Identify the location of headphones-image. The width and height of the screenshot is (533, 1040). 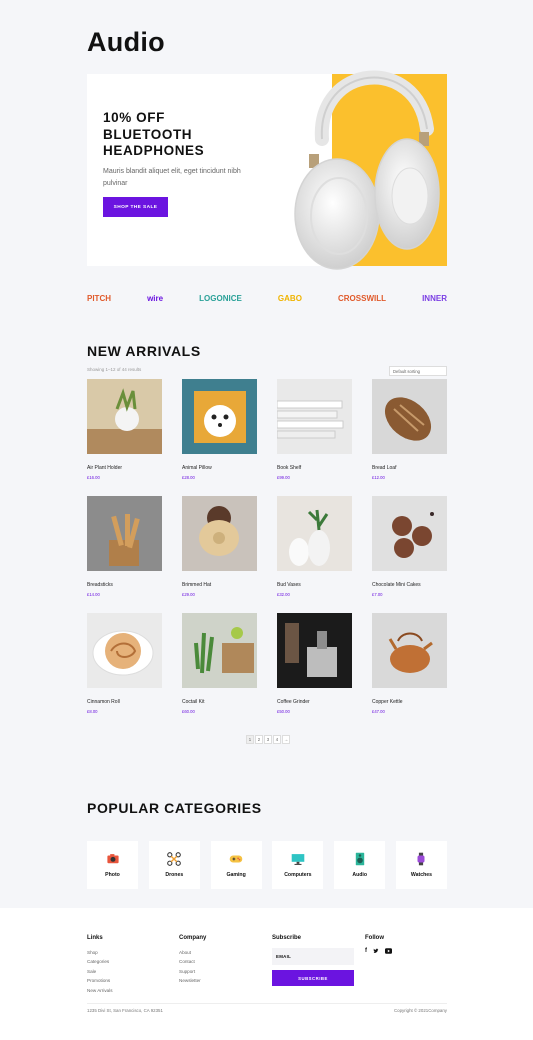
(367, 170).